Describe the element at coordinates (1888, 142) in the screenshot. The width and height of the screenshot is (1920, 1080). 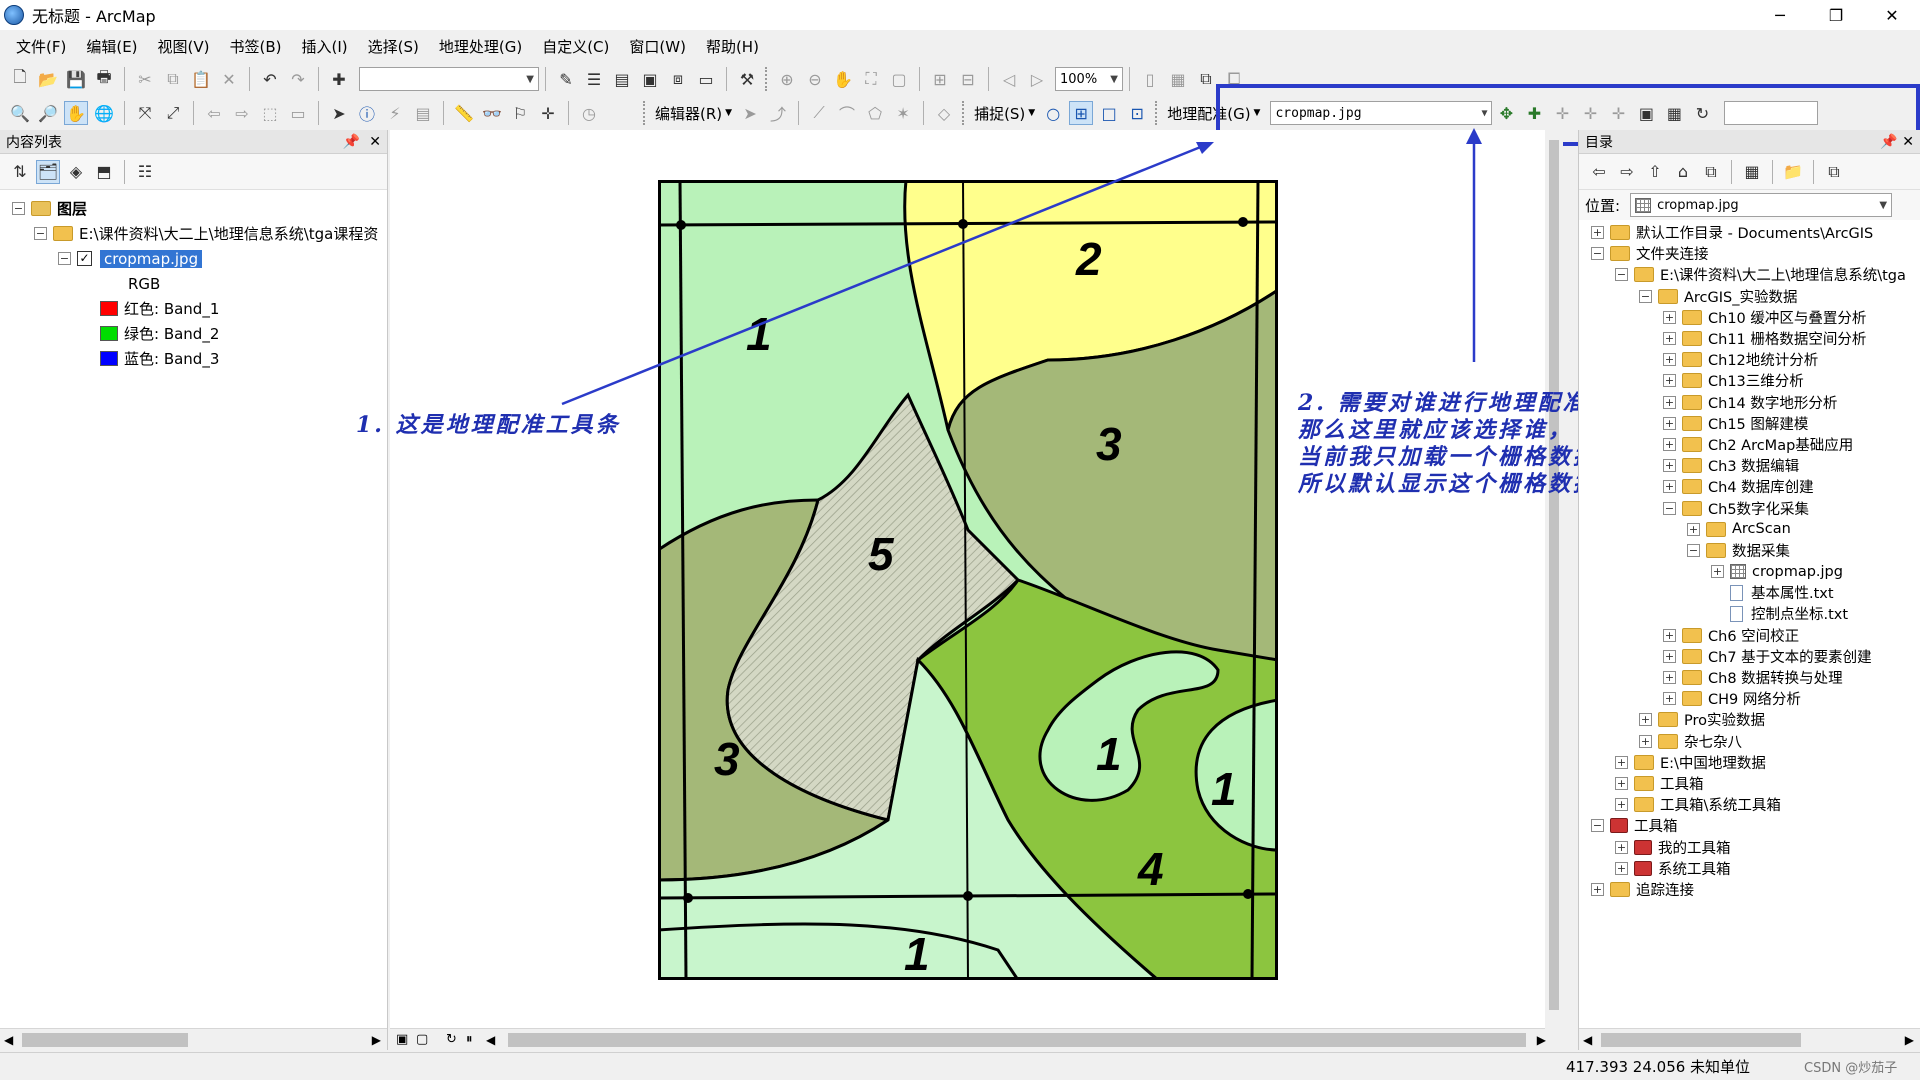
I see `pin-icon: 📌` at that location.